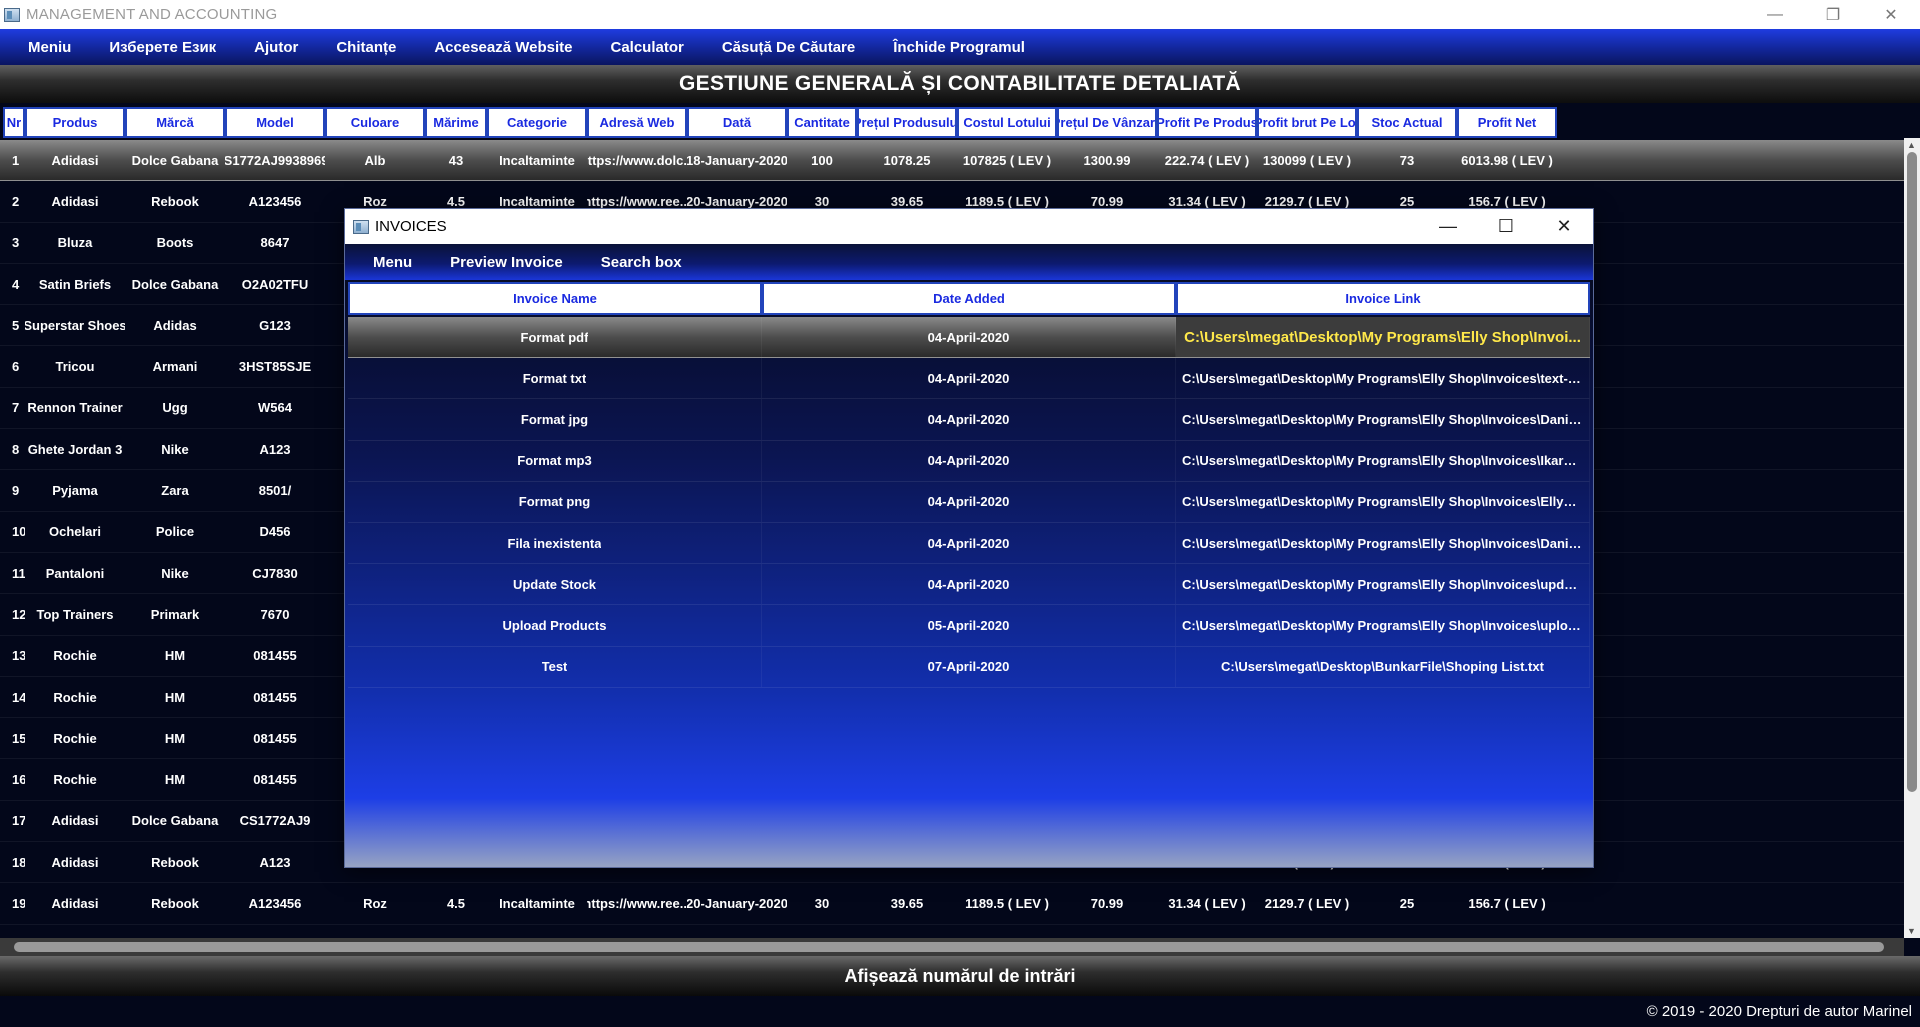 Image resolution: width=1920 pixels, height=1027 pixels. Describe the element at coordinates (175, 862) in the screenshot. I see `cell-brand: Rebook` at that location.